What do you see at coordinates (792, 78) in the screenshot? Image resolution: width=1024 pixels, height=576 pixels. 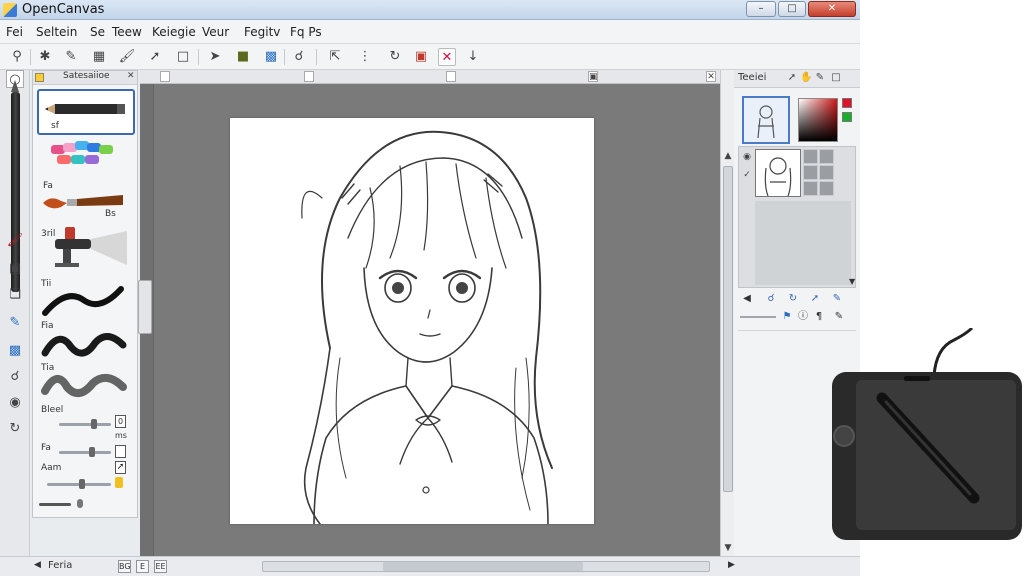 I see `arrow-icon: ➚` at bounding box center [792, 78].